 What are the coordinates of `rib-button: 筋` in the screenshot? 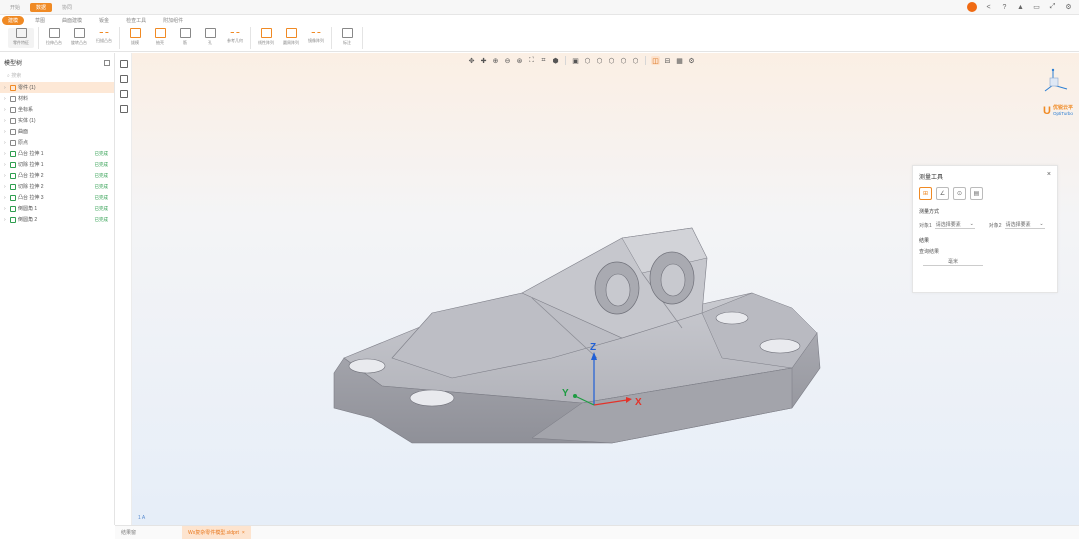 It's located at (185, 38).